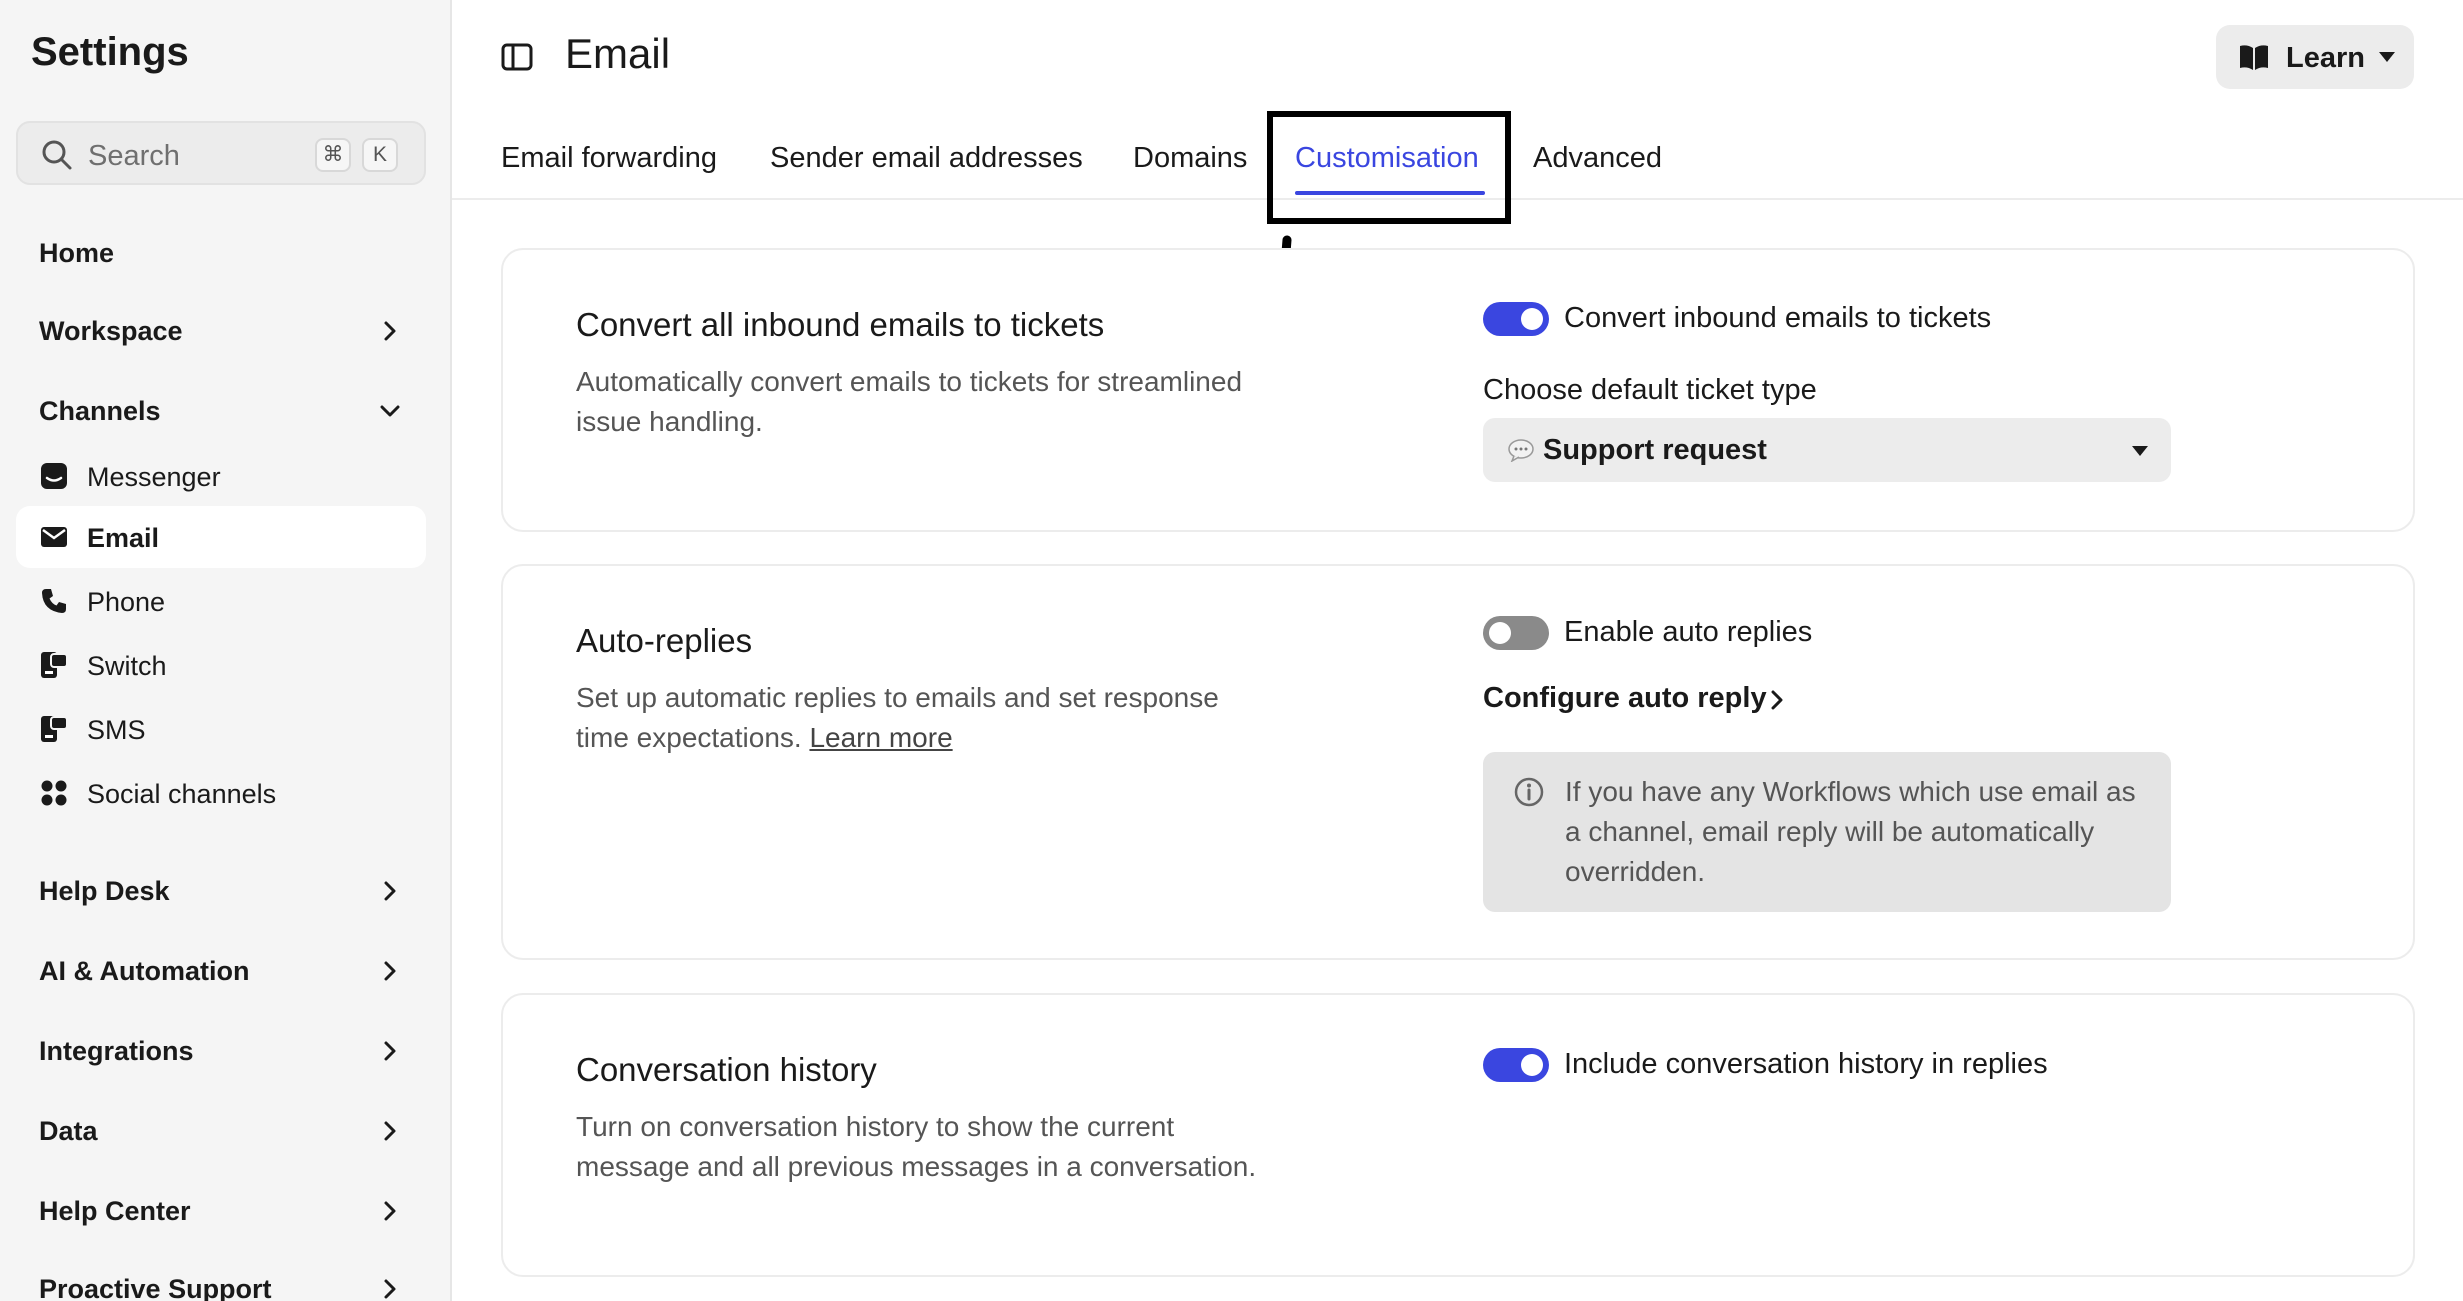 The height and width of the screenshot is (1301, 2463). What do you see at coordinates (1516, 319) in the screenshot?
I see `convert-emails-toggle` at bounding box center [1516, 319].